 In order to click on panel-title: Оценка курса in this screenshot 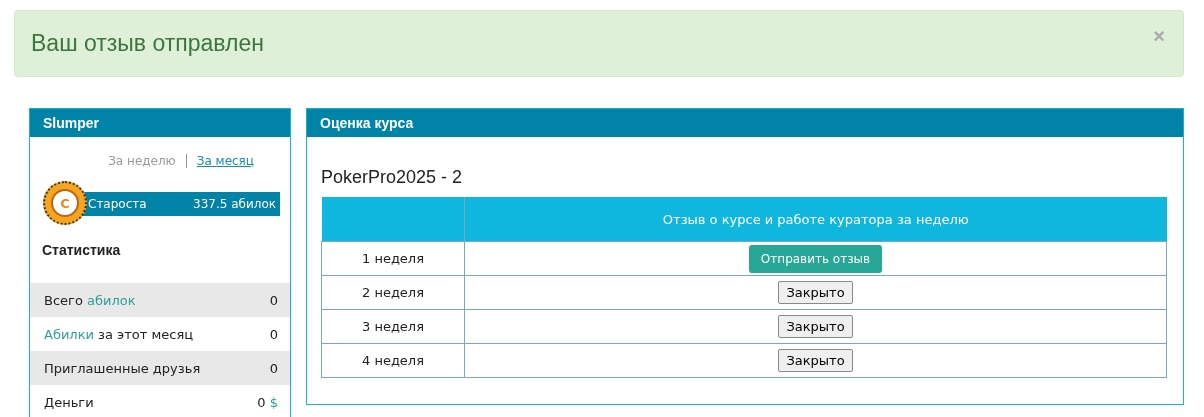, I will do `click(745, 123)`.